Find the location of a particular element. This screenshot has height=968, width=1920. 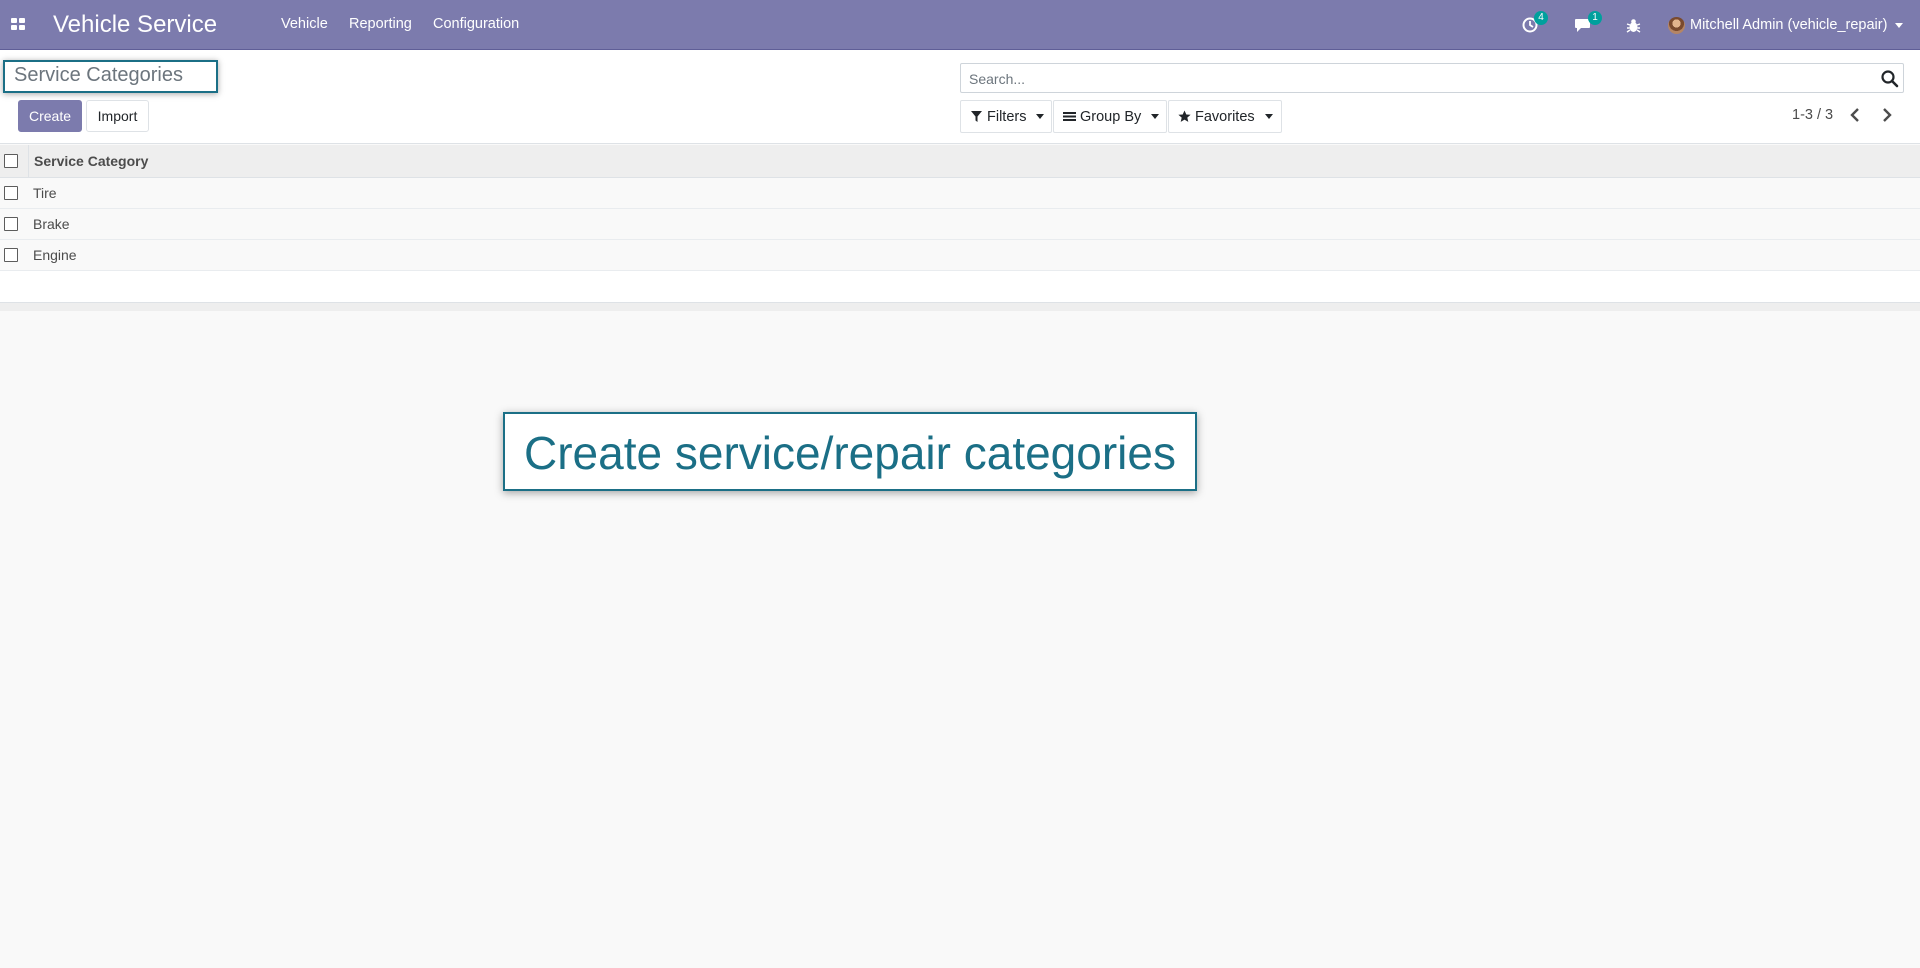

tutorial-callout: Create service/repair categories is located at coordinates (850, 451).